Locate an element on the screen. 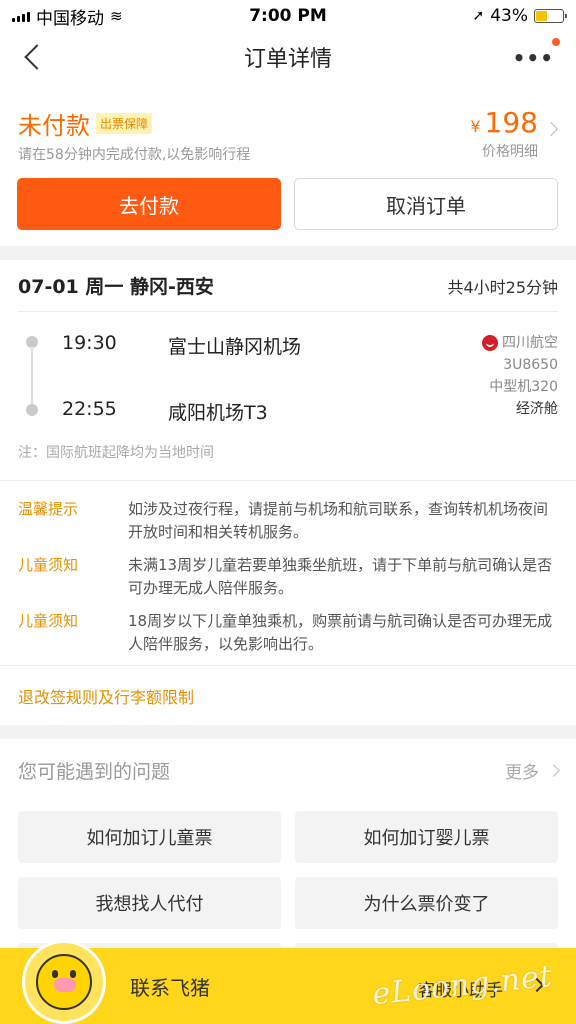 The width and height of the screenshot is (576, 1024). departure-time: 19:30 is located at coordinates (89, 343).